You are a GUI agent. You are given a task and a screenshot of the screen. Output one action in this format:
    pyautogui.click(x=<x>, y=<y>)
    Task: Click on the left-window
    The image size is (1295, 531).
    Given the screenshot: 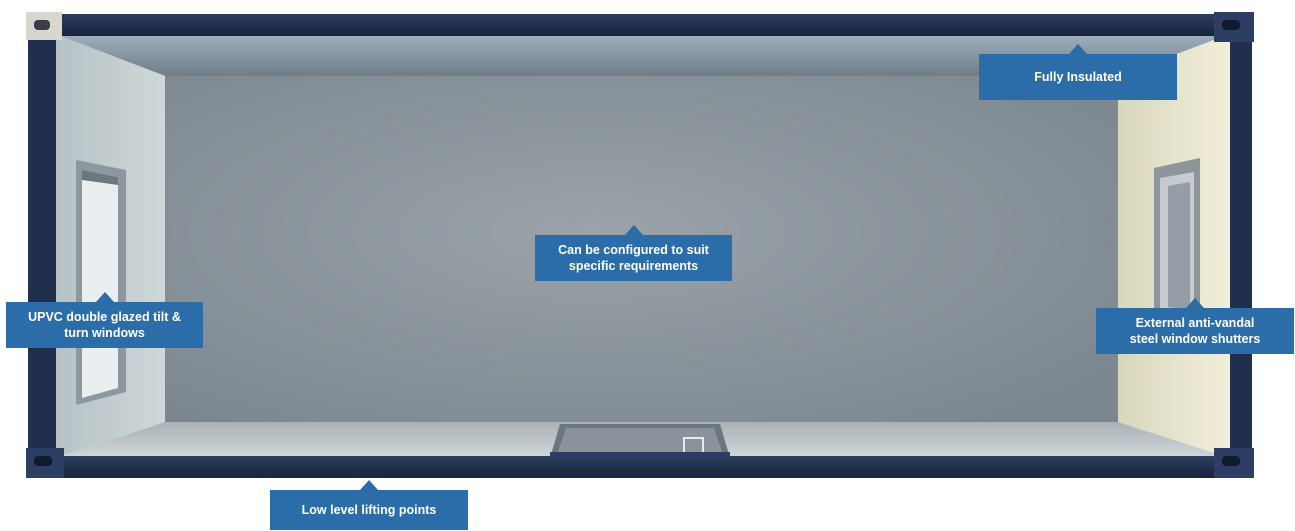 What is the action you would take?
    pyautogui.click(x=101, y=282)
    